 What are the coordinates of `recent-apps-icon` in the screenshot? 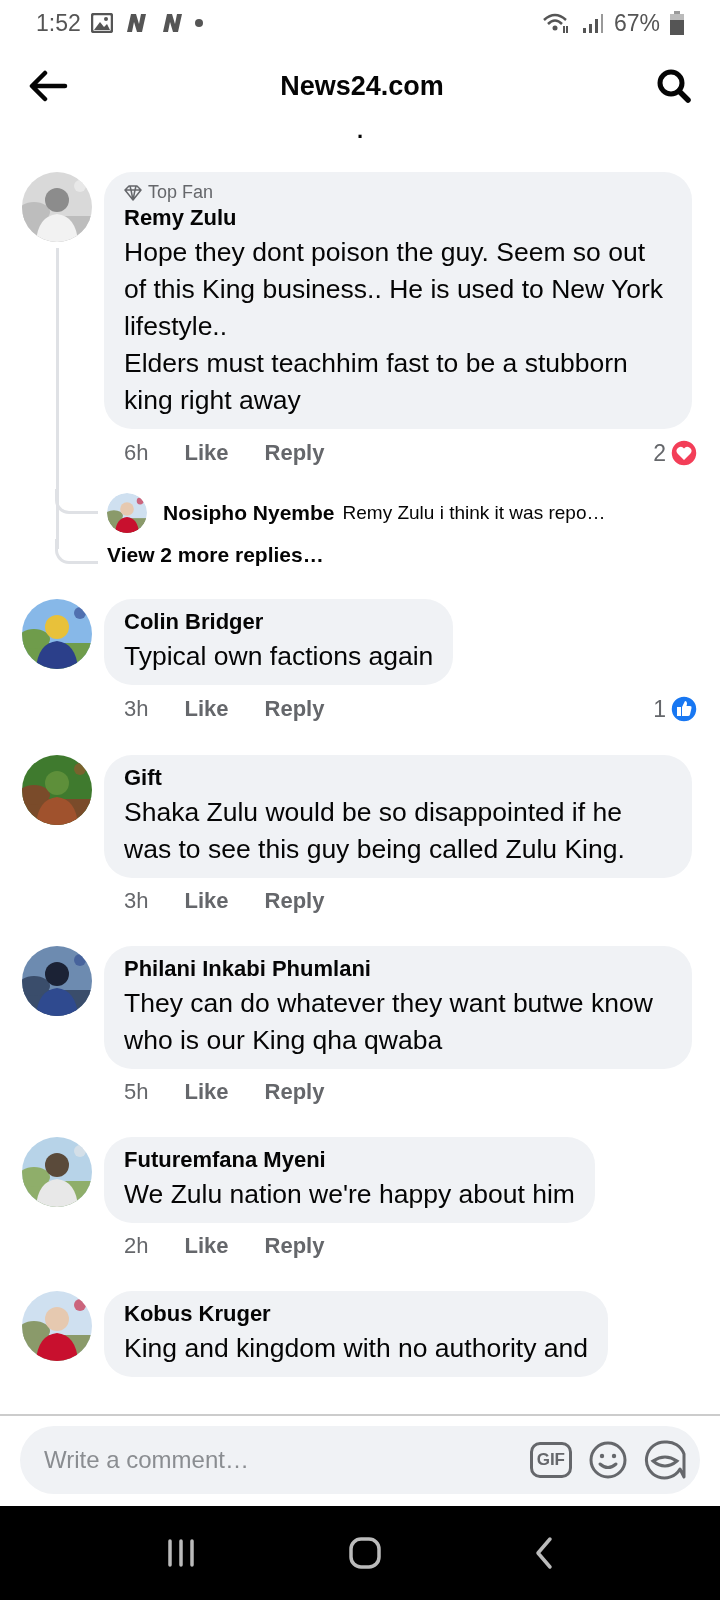 It's located at (181, 1553).